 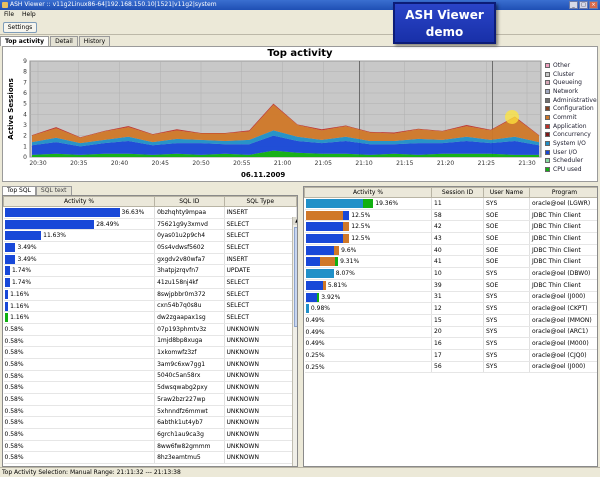 What do you see at coordinates (9, 15) in the screenshot?
I see `menu-file: File` at bounding box center [9, 15].